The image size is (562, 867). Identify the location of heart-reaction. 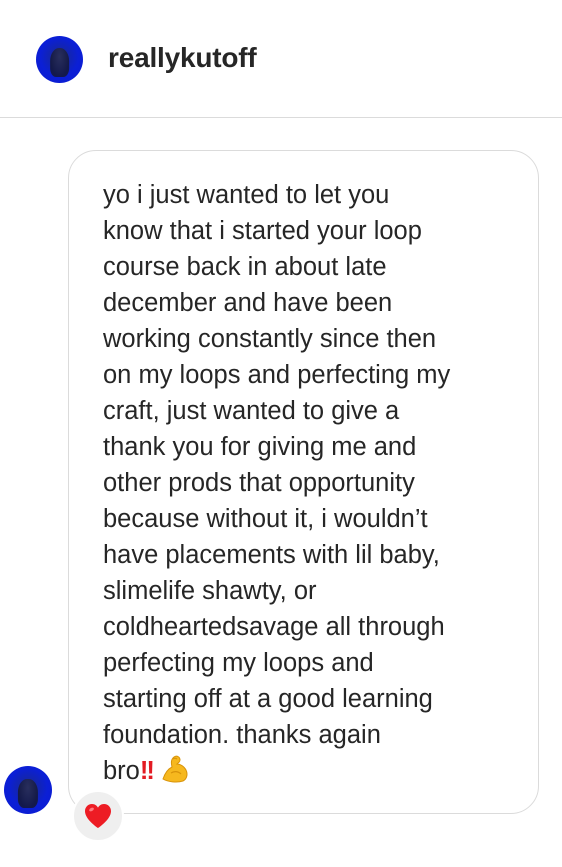
(98, 816).